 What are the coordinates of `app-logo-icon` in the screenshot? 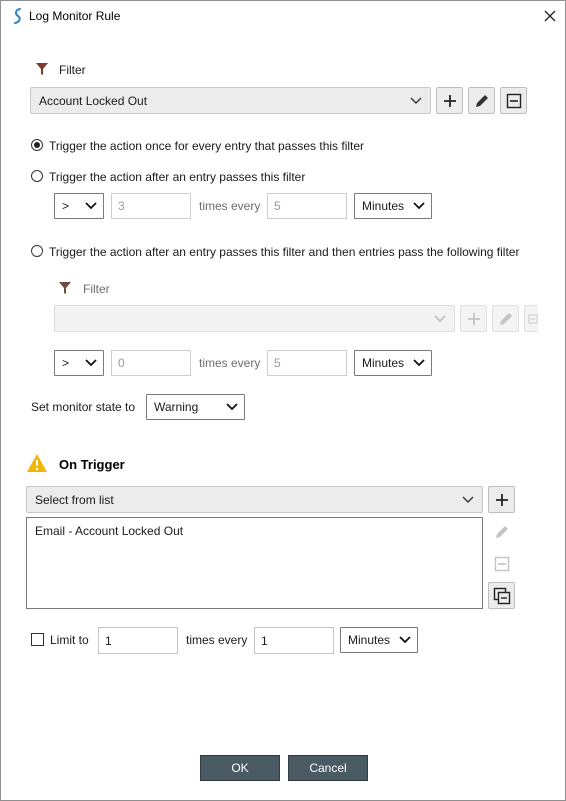 It's located at (18, 16).